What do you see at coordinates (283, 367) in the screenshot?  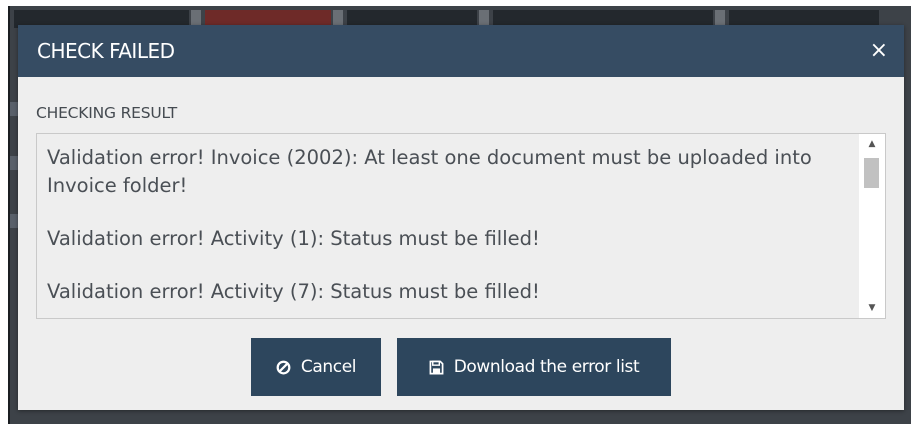 I see `ban-icon` at bounding box center [283, 367].